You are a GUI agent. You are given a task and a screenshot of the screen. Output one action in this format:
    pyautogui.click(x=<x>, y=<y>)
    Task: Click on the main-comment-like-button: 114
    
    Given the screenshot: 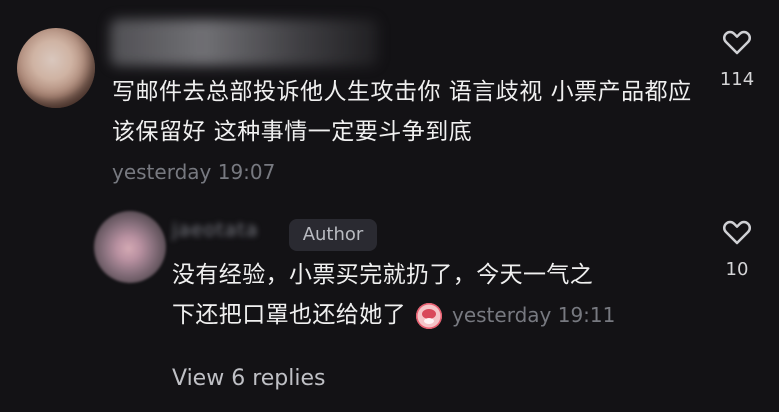 What is the action you would take?
    pyautogui.click(x=737, y=59)
    